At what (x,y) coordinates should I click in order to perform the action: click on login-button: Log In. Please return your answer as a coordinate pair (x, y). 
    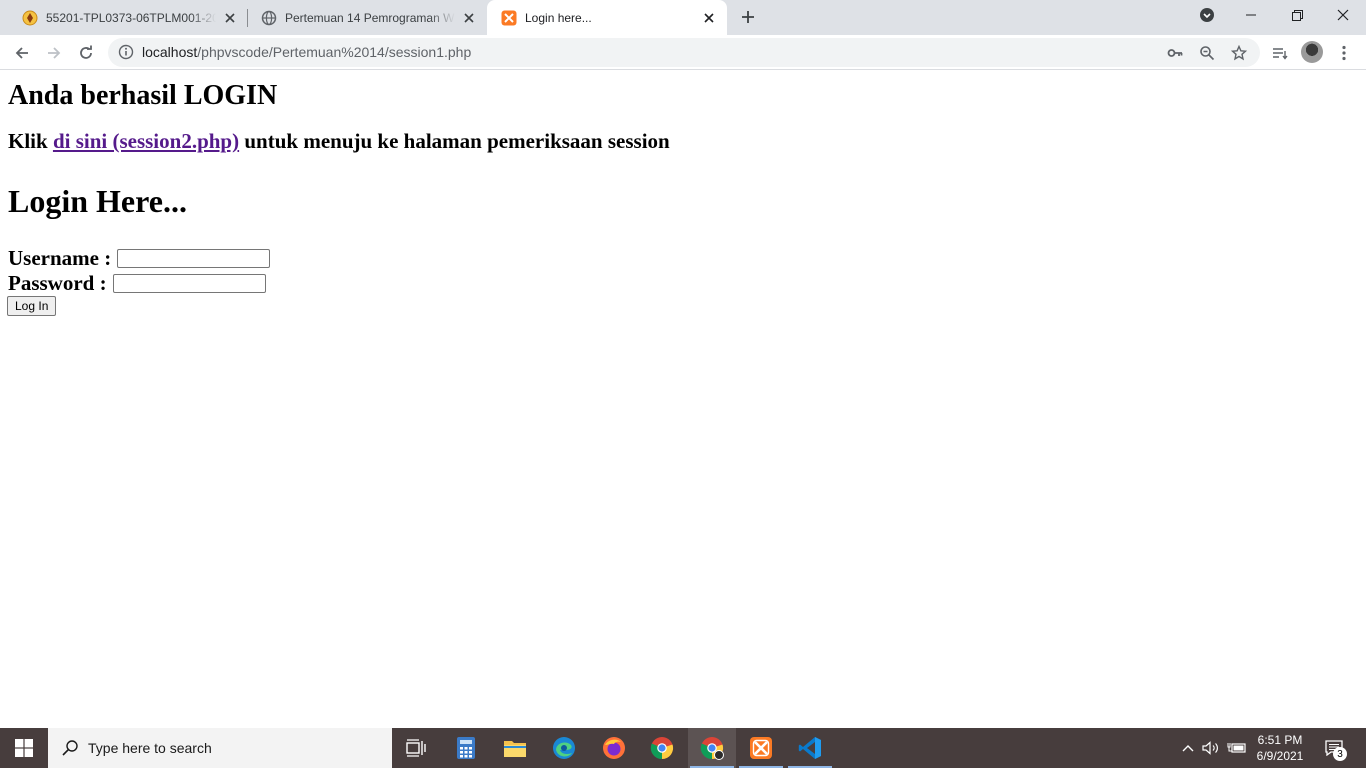
    Looking at the image, I should click on (32, 306).